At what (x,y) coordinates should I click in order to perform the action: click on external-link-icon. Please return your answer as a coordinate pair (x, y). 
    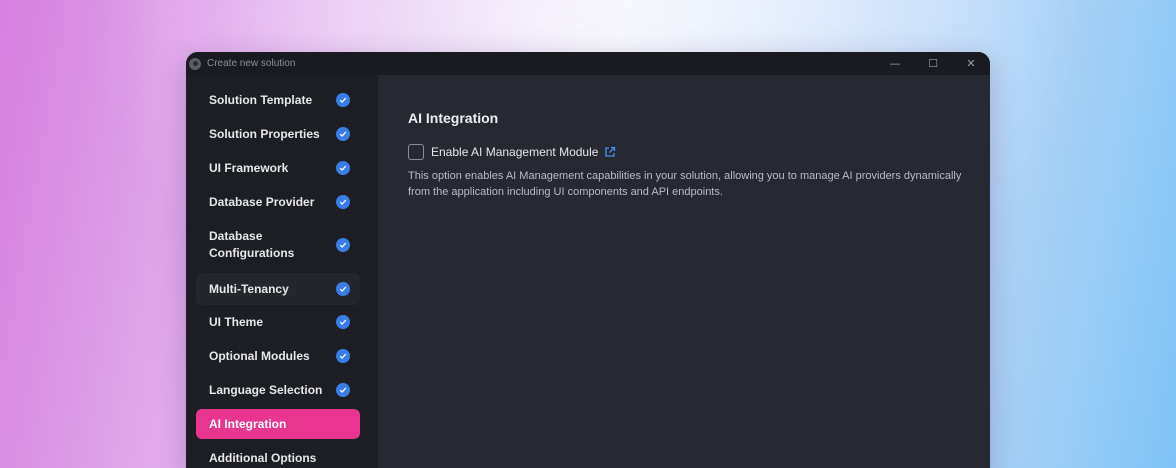
    Looking at the image, I should click on (610, 152).